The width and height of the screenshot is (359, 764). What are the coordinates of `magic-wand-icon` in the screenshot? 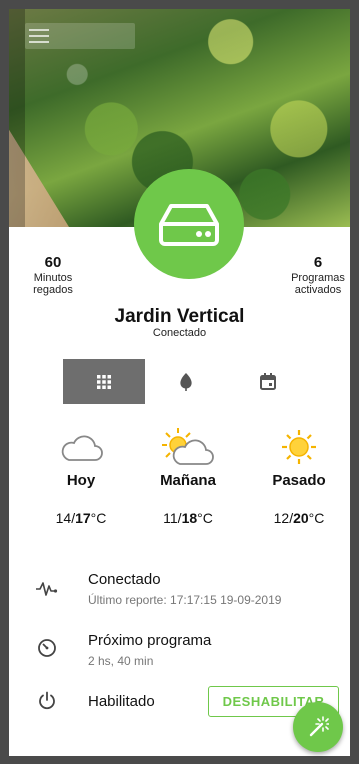 It's located at (319, 726).